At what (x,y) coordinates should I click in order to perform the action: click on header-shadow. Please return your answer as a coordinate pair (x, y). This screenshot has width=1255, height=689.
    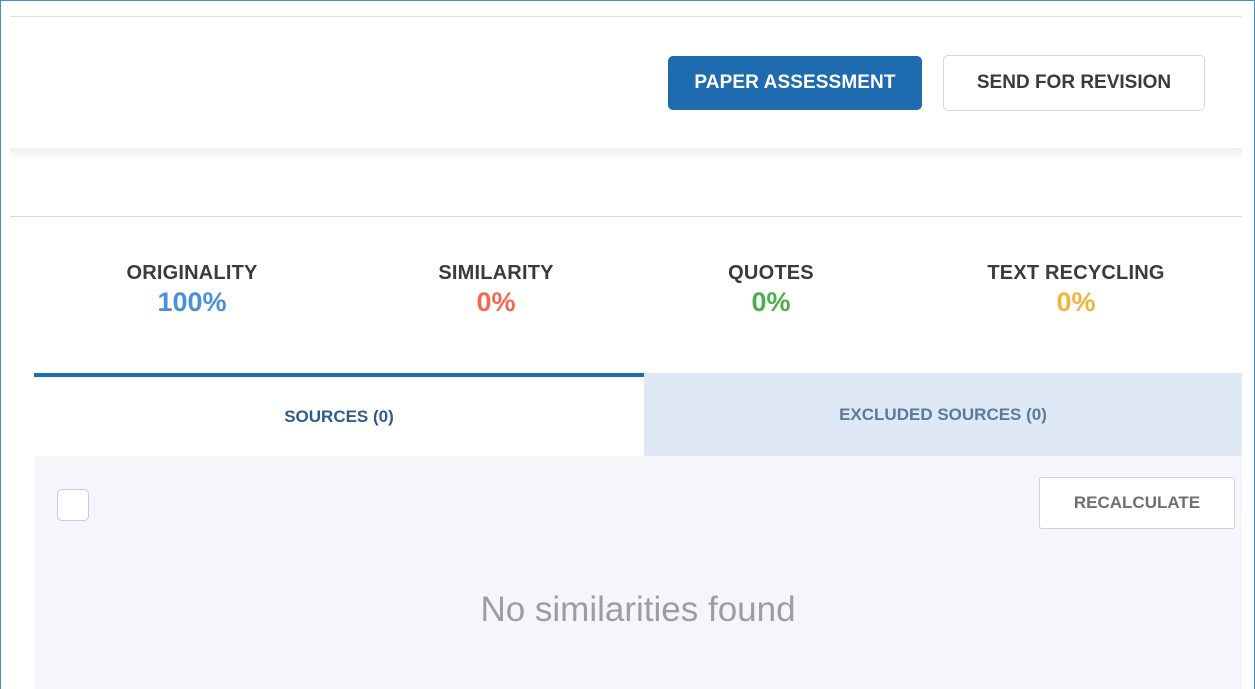
    Looking at the image, I should click on (626, 154).